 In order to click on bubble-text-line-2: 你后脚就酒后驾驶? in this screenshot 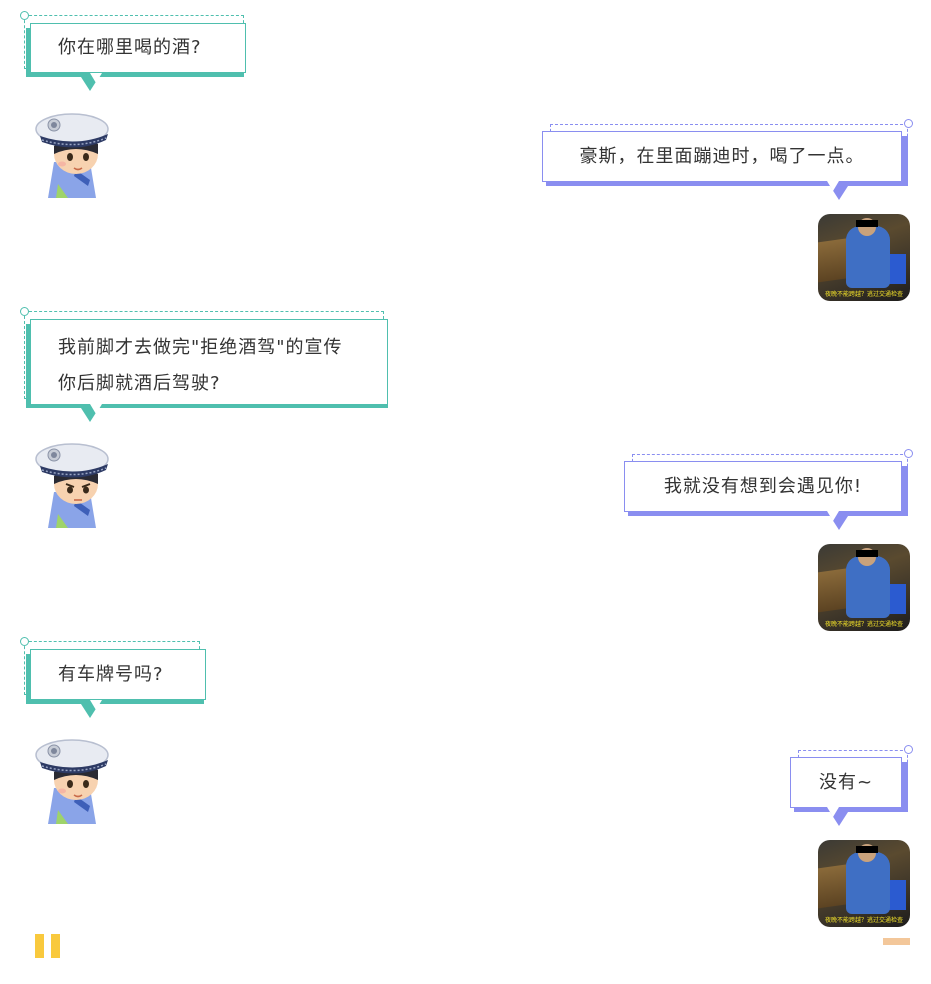, I will do `click(139, 383)`.